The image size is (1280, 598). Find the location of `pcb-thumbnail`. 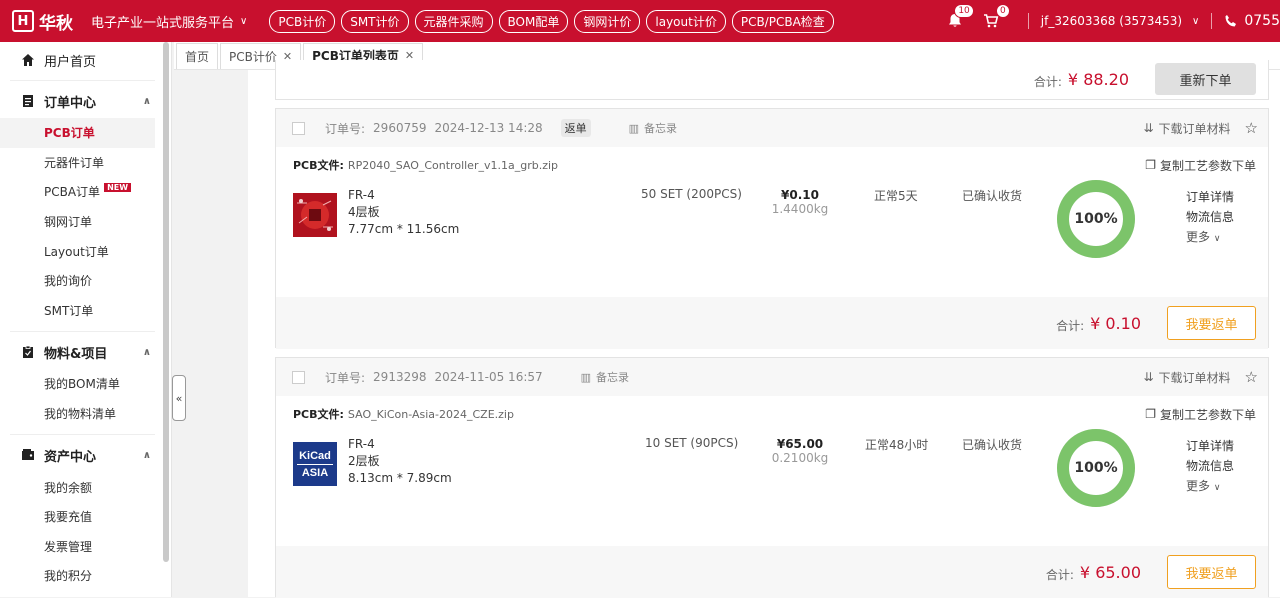

pcb-thumbnail is located at coordinates (315, 215).